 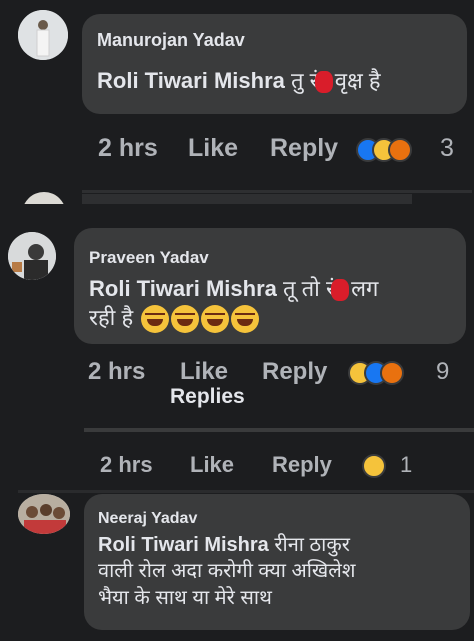 What do you see at coordinates (171, 40) in the screenshot?
I see `comment-author: Manurojan Yadav` at bounding box center [171, 40].